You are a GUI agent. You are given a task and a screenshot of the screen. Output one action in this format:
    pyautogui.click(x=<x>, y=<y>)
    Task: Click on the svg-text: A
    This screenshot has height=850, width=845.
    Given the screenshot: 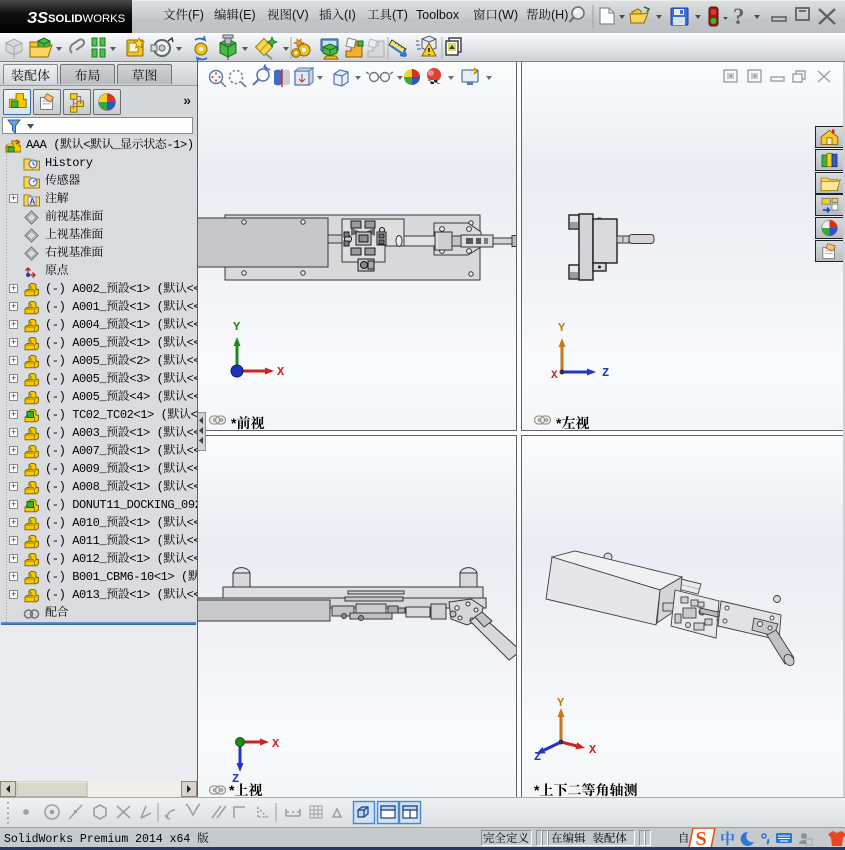 What is the action you would take?
    pyautogui.click(x=33, y=201)
    